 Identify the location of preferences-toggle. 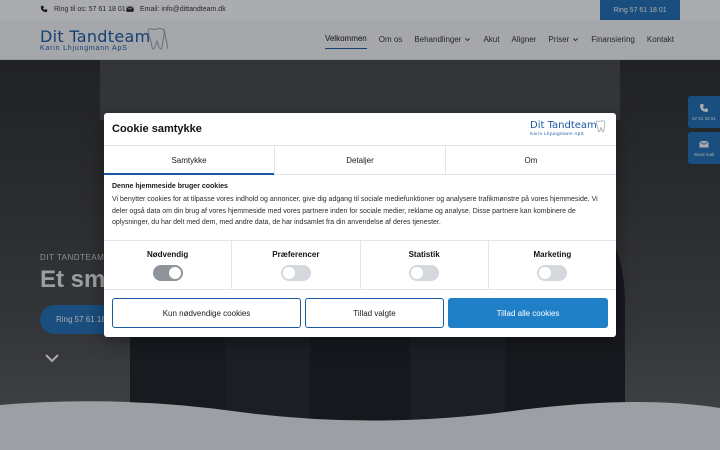
(295, 273).